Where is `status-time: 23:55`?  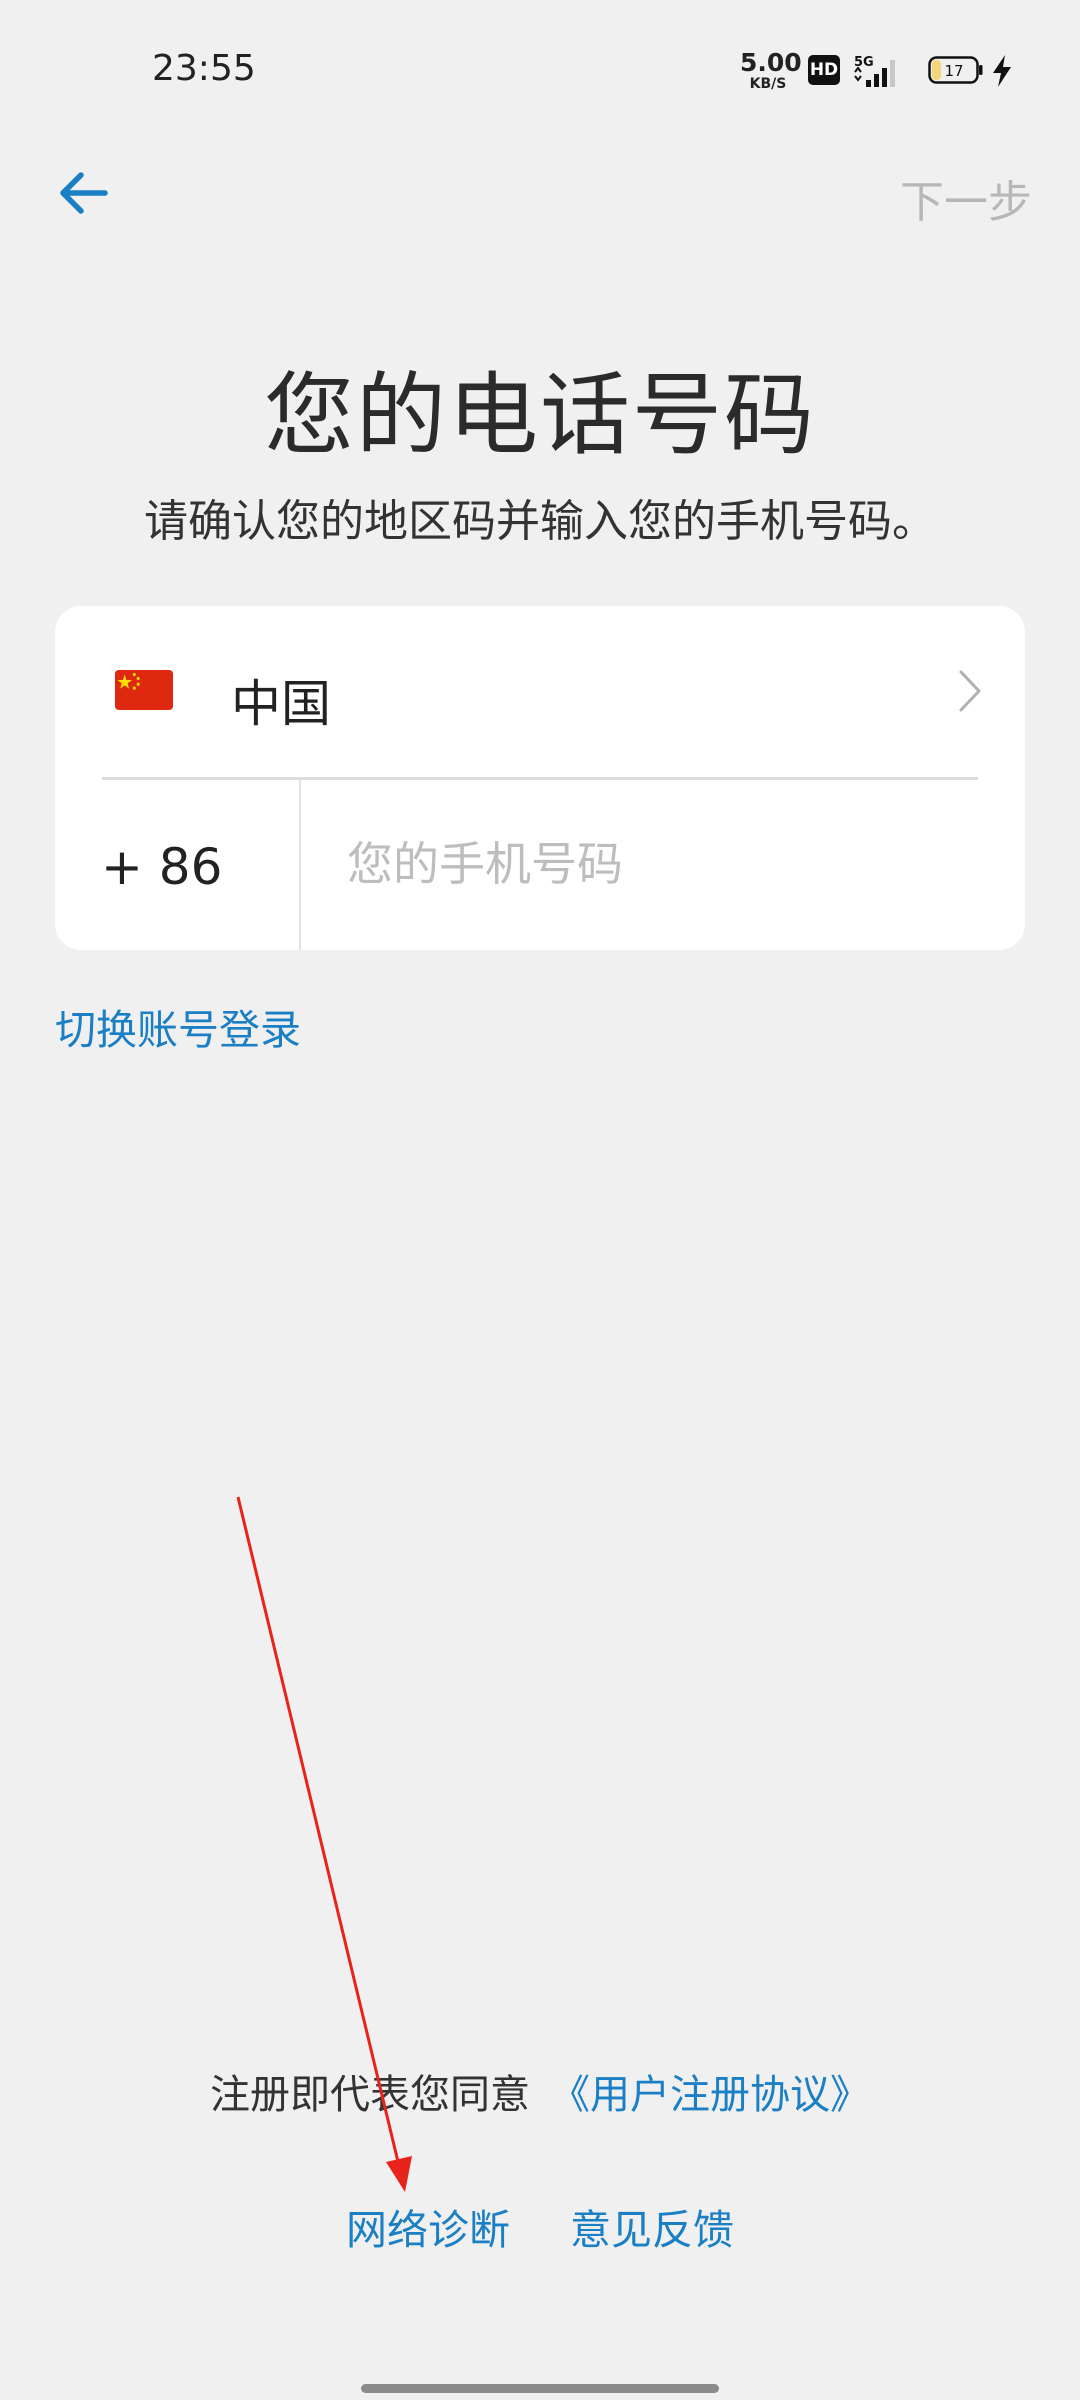
status-time: 23:55 is located at coordinates (204, 68).